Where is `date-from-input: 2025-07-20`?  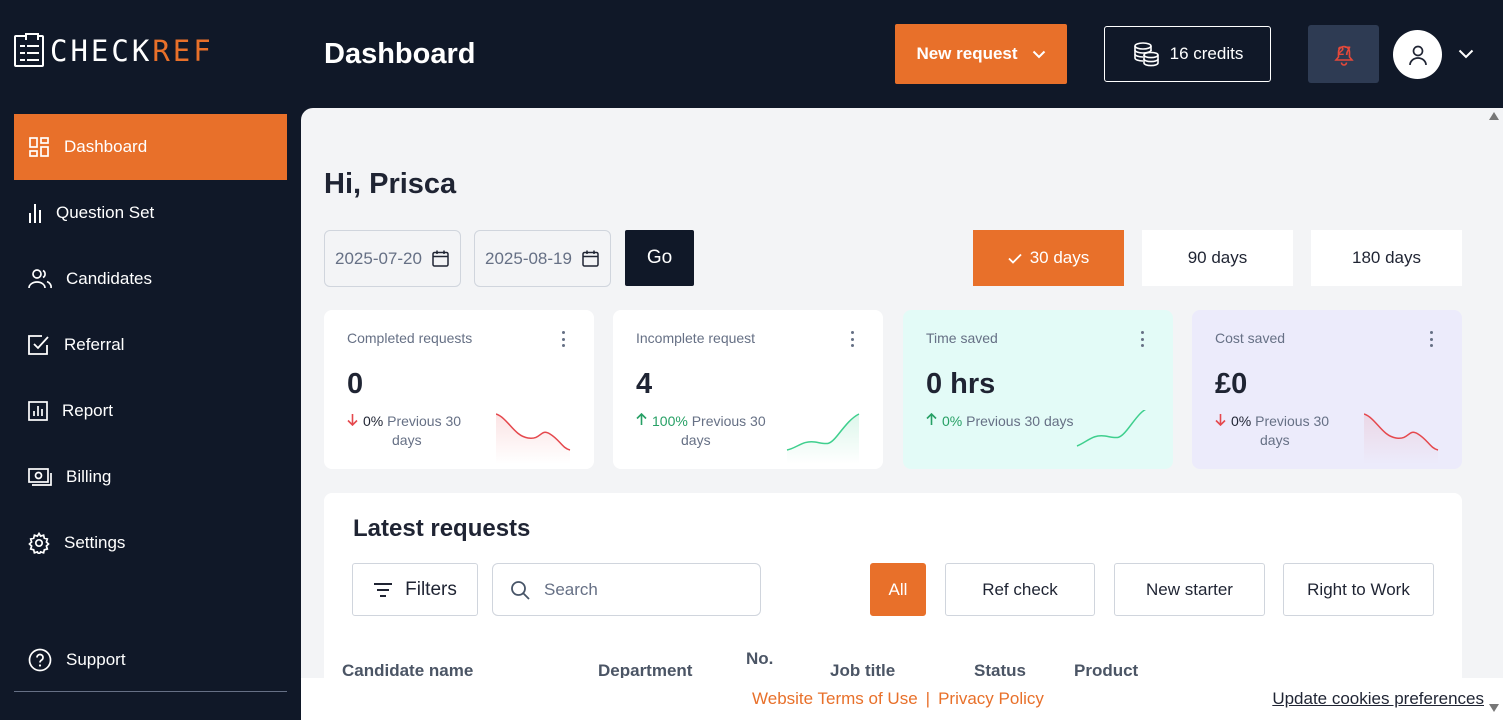
date-from-input: 2025-07-20 is located at coordinates (392, 258).